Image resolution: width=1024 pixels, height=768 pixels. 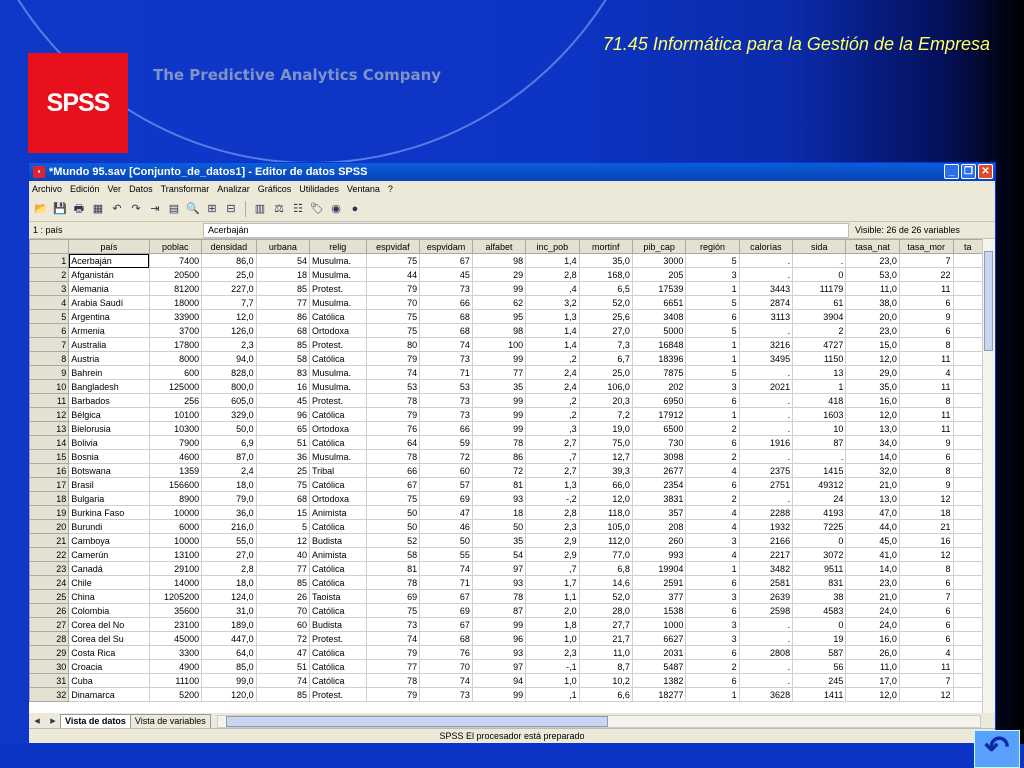 I want to click on data-cell: 76, so click(x=446, y=652).